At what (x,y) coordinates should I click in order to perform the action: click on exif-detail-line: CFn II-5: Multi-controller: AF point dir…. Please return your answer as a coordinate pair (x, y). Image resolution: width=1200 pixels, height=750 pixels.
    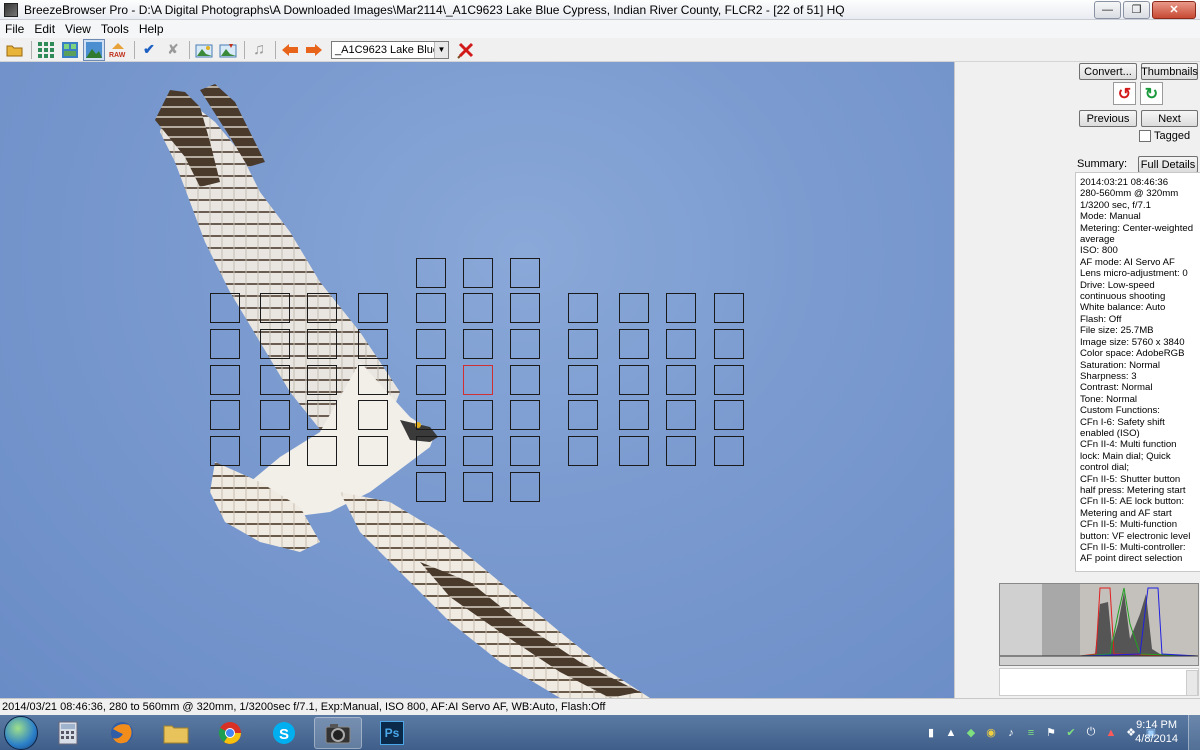
    Looking at the image, I should click on (1133, 553).